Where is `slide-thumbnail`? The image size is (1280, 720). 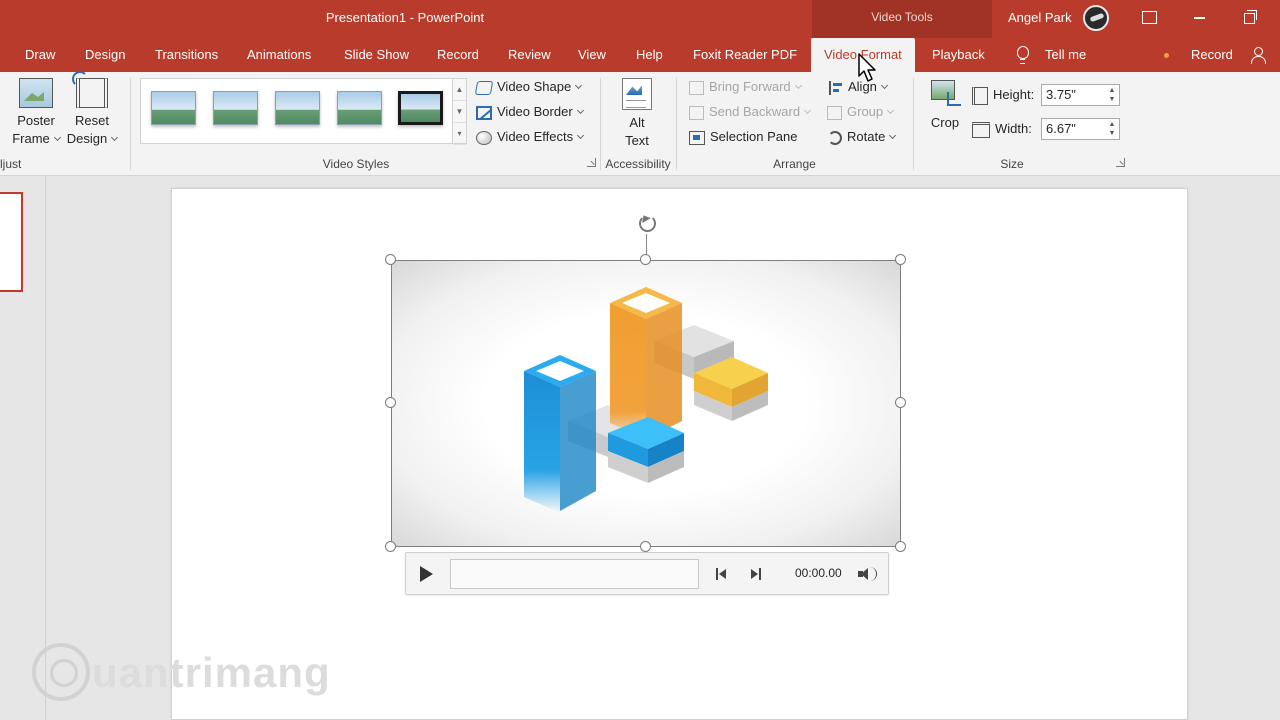
slide-thumbnail is located at coordinates (11, 242).